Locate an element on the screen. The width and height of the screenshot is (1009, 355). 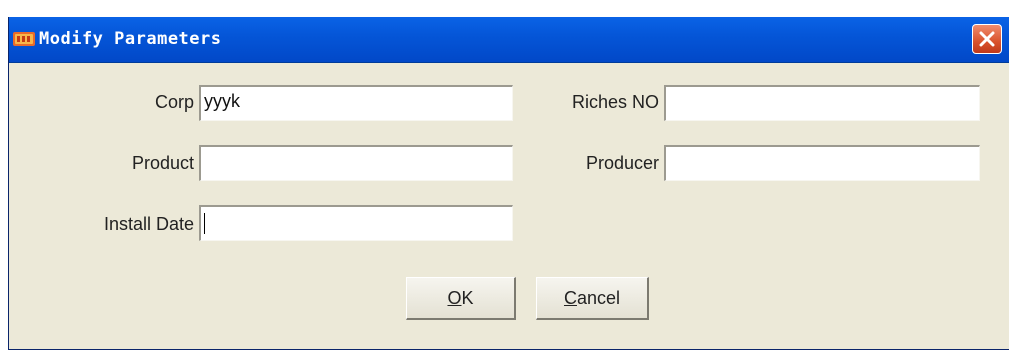
ok-button: OK is located at coordinates (461, 298).